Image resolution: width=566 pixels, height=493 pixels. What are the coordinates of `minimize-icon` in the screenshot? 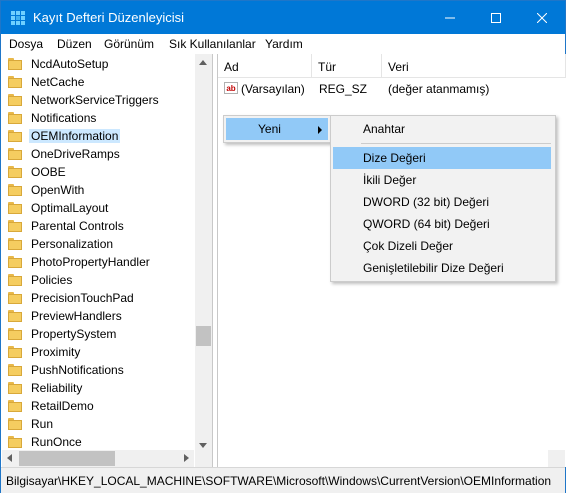 It's located at (450, 17).